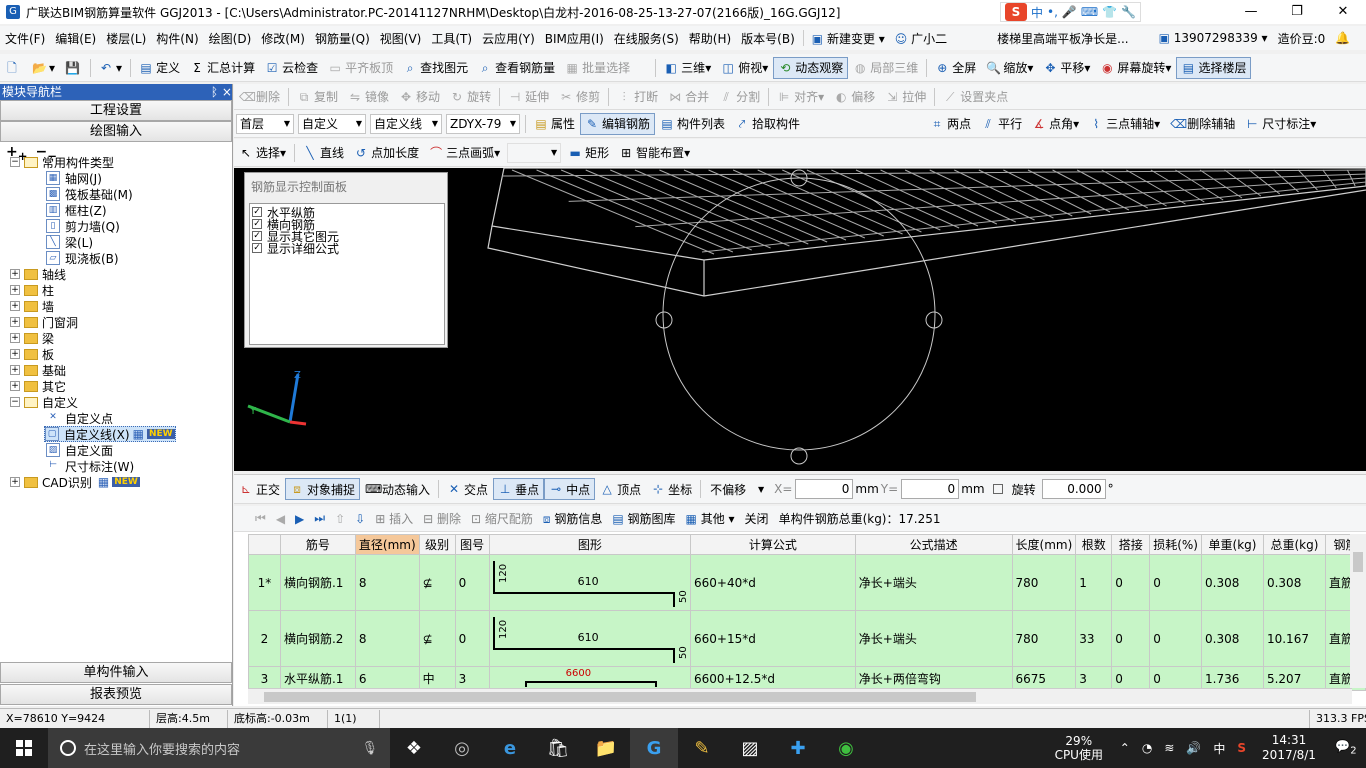  Describe the element at coordinates (570, 489) in the screenshot. I see `midpoint-snap-button: ⊸ 中点` at that location.